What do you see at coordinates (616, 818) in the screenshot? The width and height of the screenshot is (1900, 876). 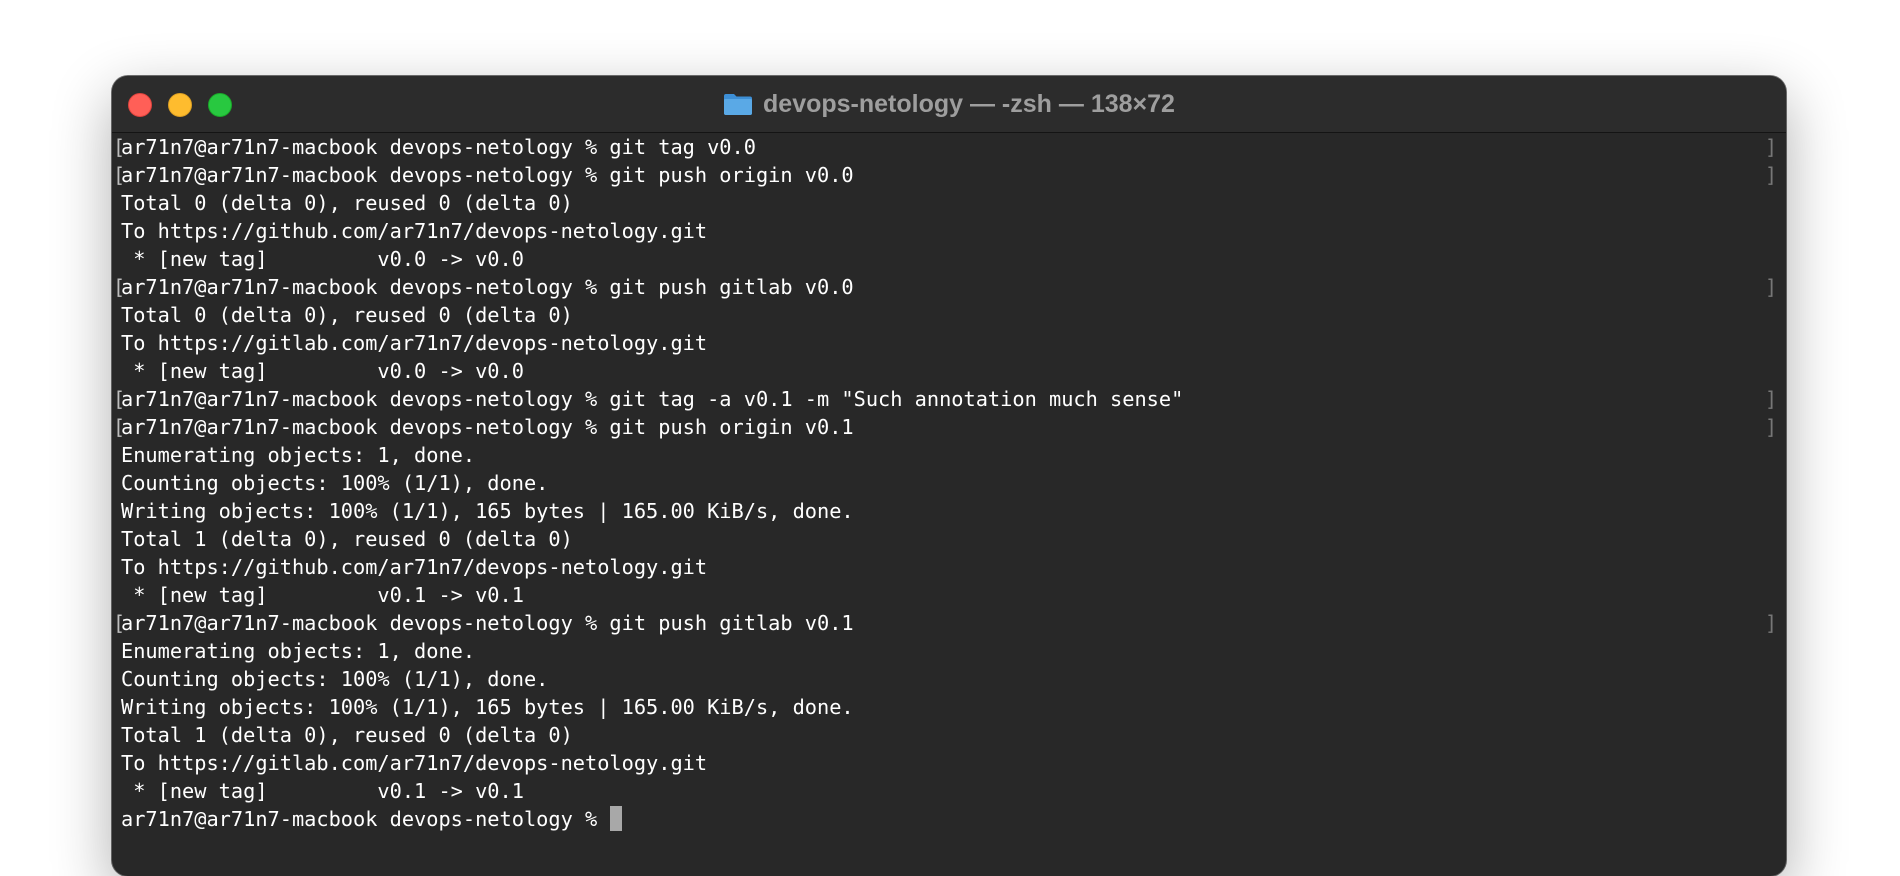 I see `text-cursor` at bounding box center [616, 818].